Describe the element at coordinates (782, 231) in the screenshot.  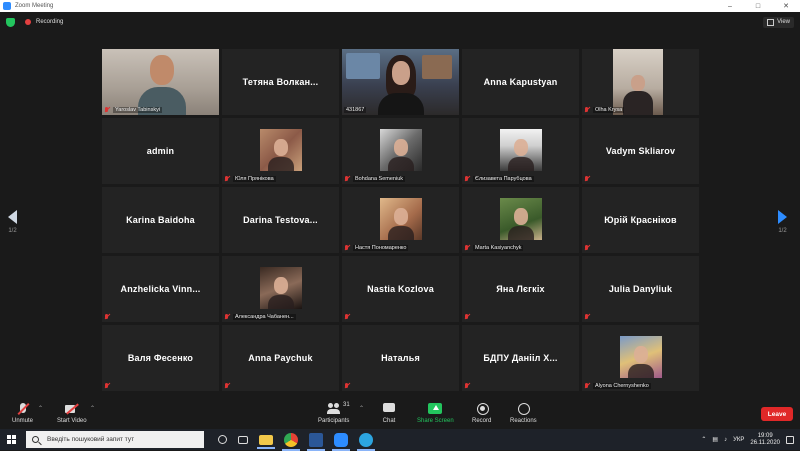
I see `page-indicator-right: 1/2` at that location.